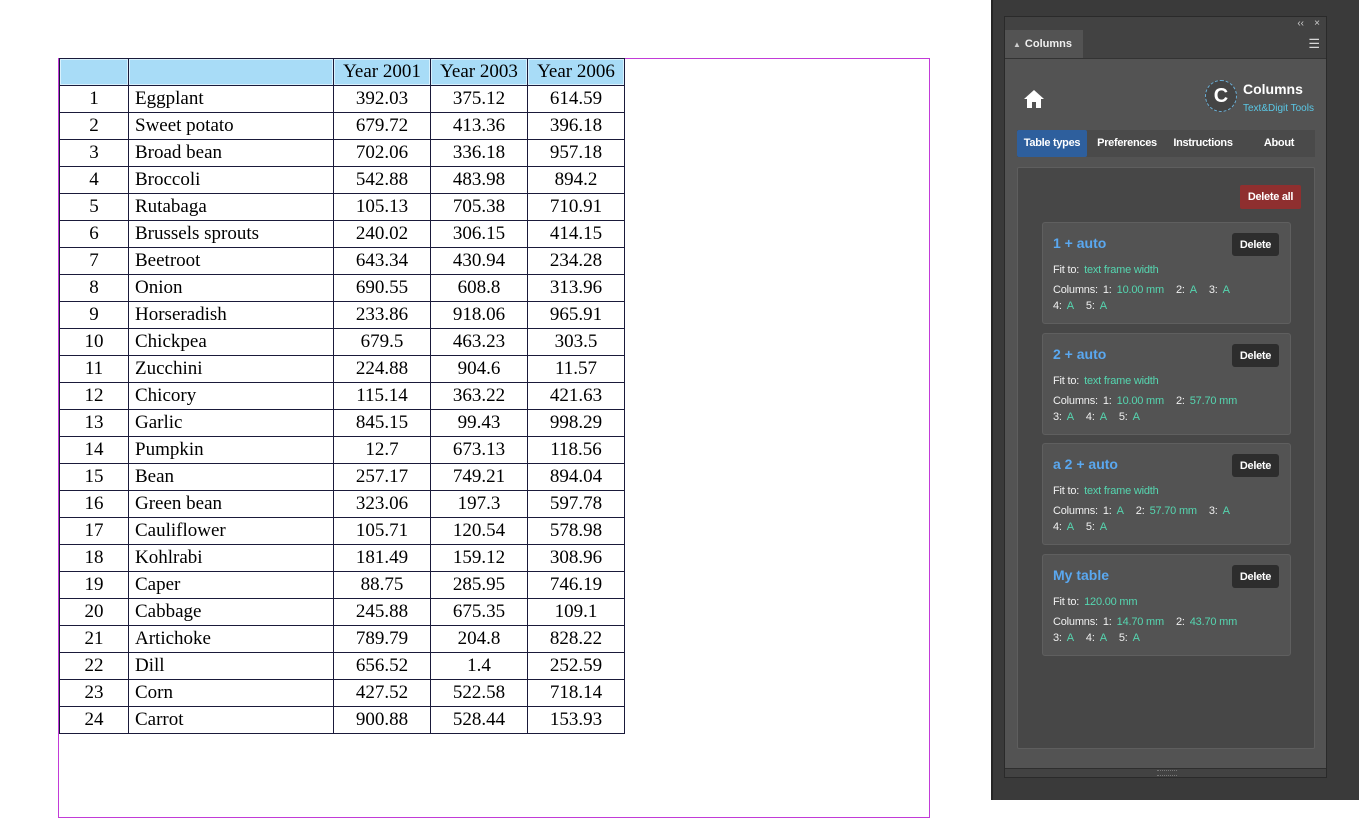 The height and width of the screenshot is (818, 1359). I want to click on year-2003-cell: 336.18, so click(479, 153).